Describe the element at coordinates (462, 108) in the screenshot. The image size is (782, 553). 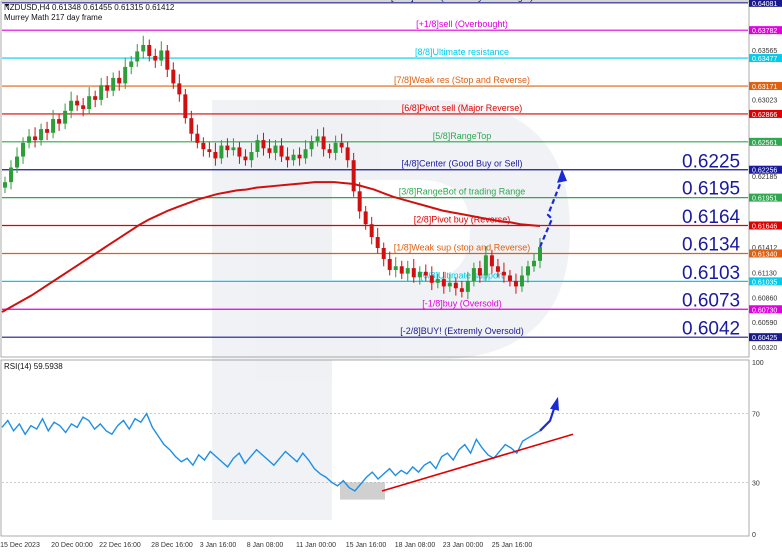
I see `murrey-label: [6/8]Pivot sell (Major Reverse)` at that location.